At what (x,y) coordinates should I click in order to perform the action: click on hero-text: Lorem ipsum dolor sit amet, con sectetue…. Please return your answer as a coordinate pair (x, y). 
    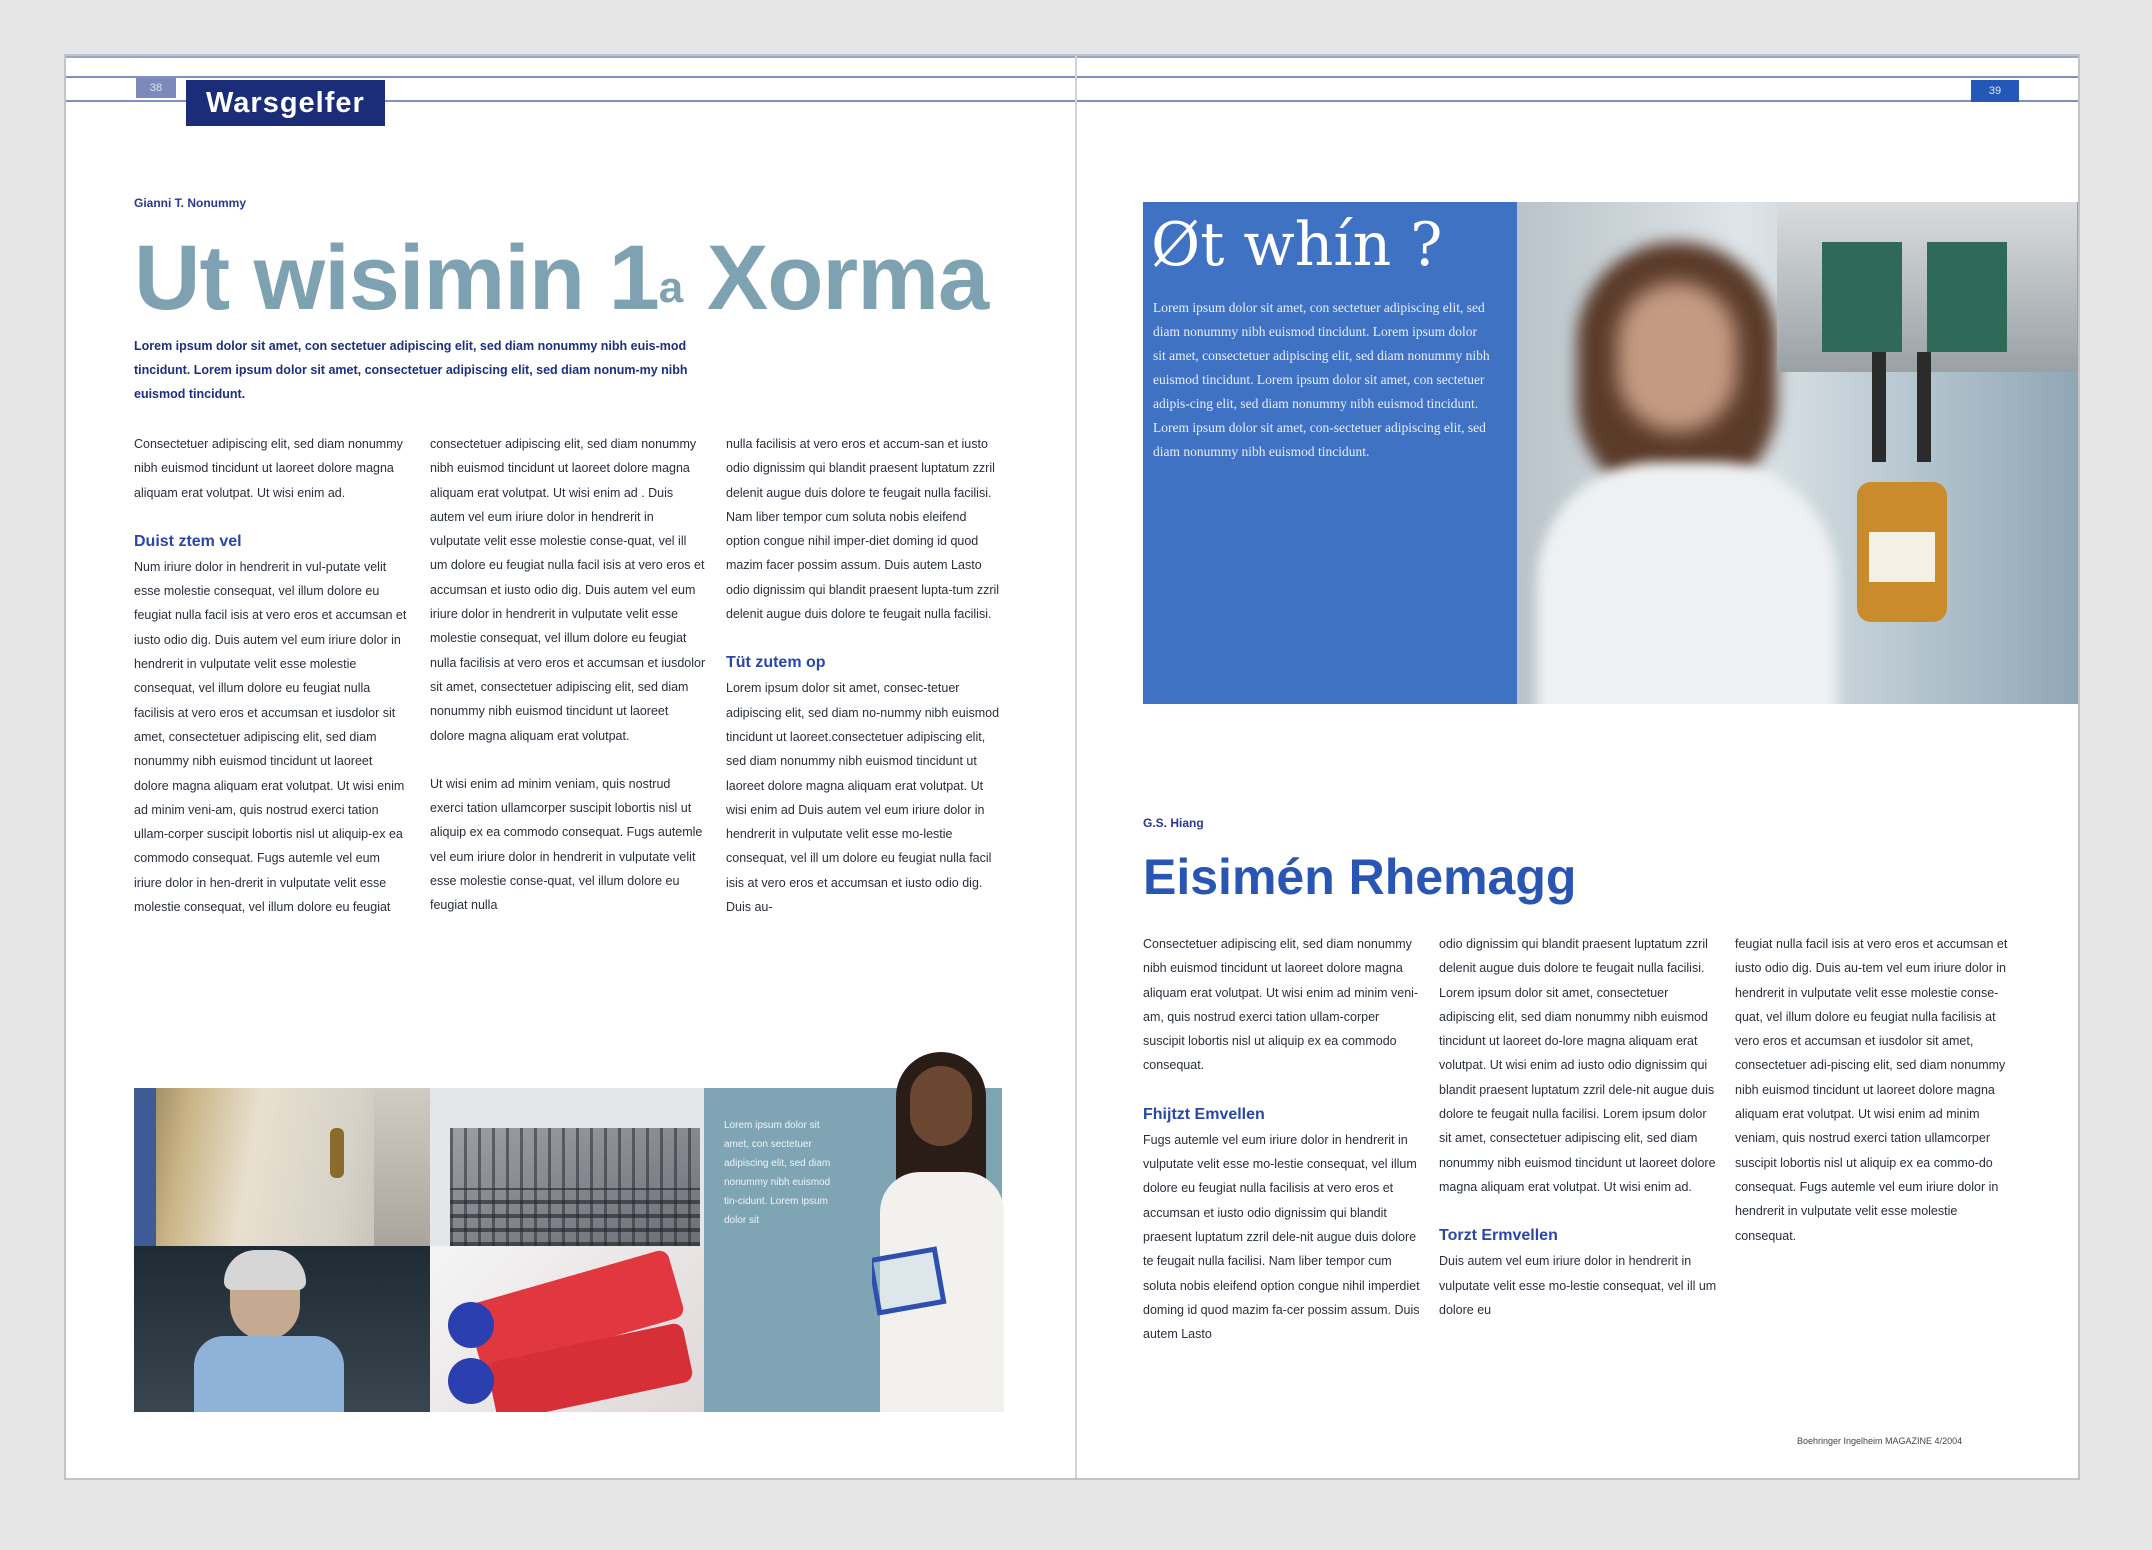
    Looking at the image, I should click on (1321, 379).